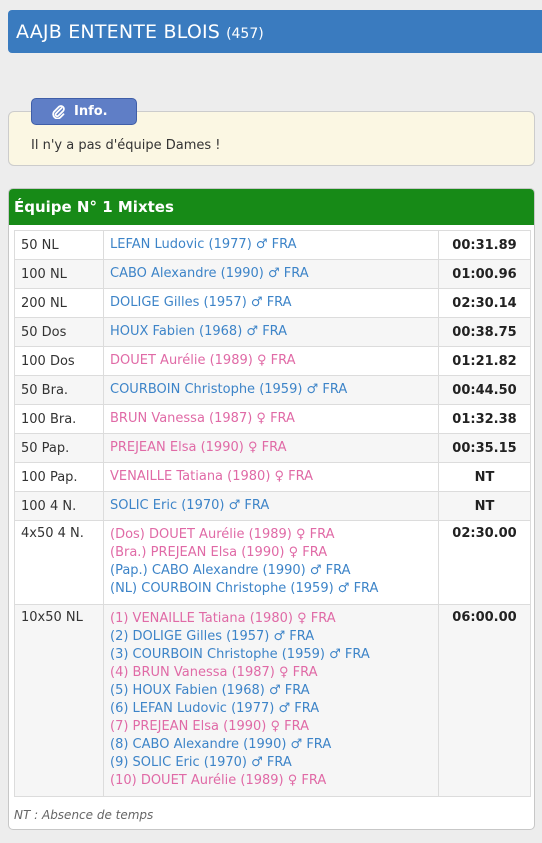 The height and width of the screenshot is (843, 542). I want to click on result-row: 50 Dos HOUX Fabien (1968) ♂ FRA 00:38.75, so click(272, 332).